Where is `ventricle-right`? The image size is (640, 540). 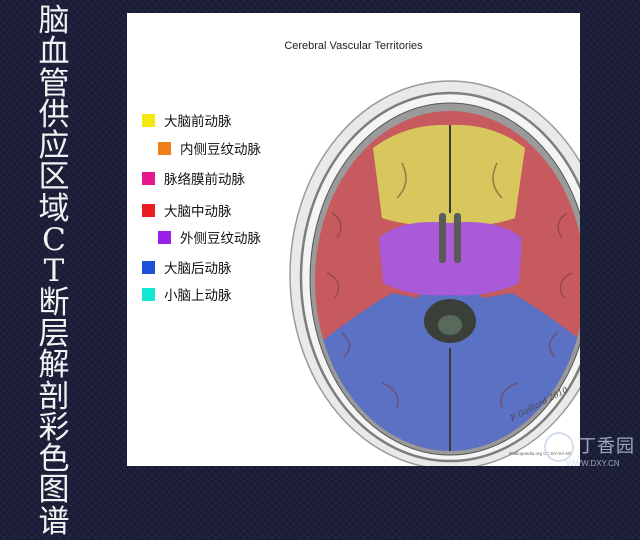 ventricle-right is located at coordinates (457, 238).